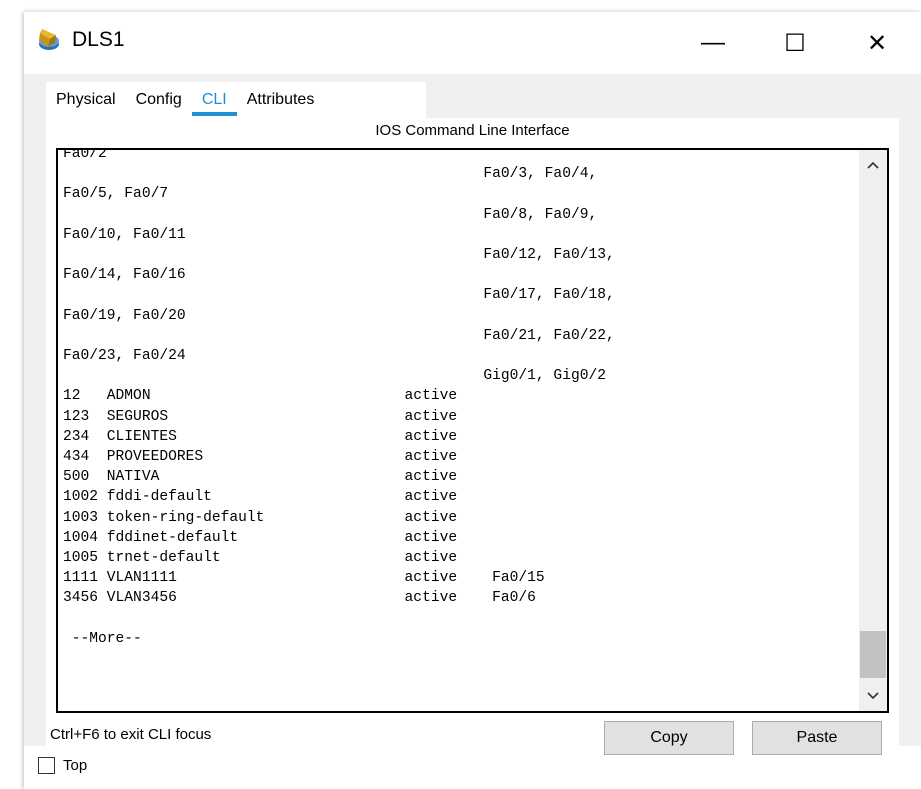 The image size is (921, 789). Describe the element at coordinates (549, 295) in the screenshot. I see `terminal-line: Fa0/17, Fa0/18,` at that location.